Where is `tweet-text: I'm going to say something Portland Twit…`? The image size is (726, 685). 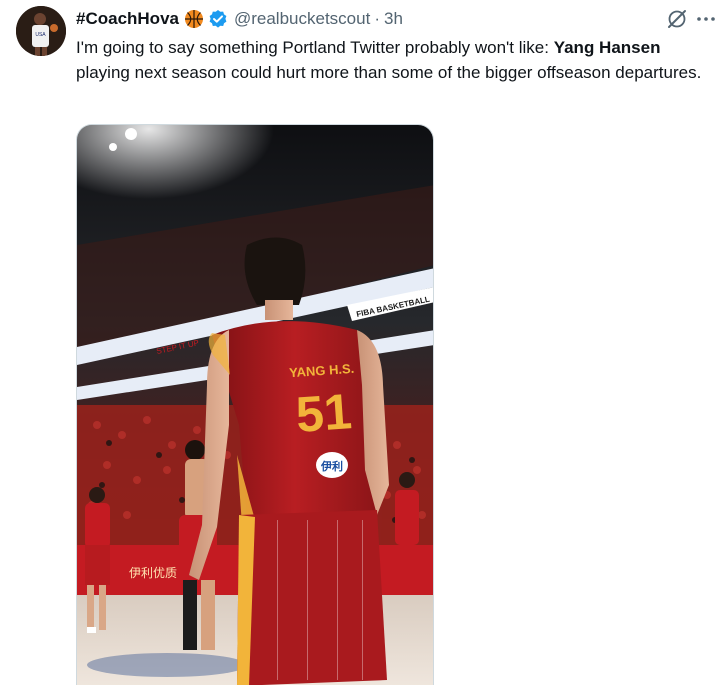
tweet-text: I'm going to say something Portland Twit… is located at coordinates (391, 60).